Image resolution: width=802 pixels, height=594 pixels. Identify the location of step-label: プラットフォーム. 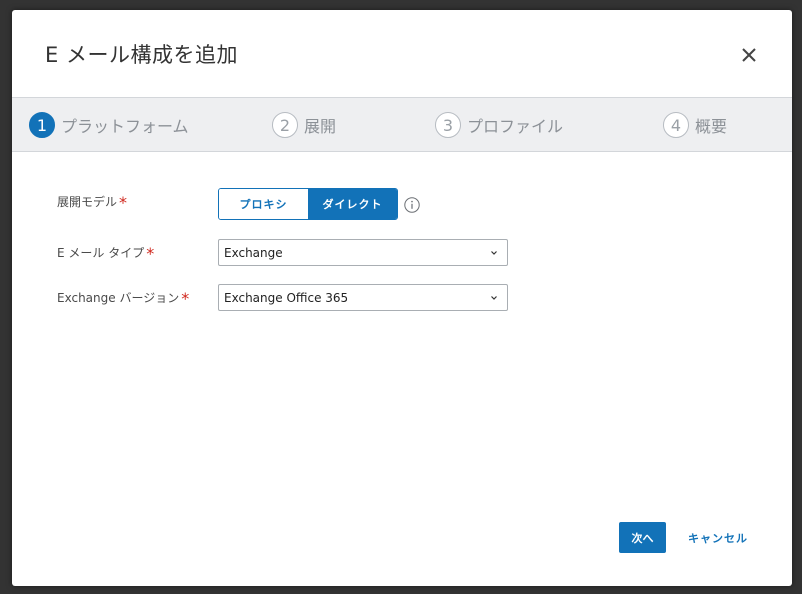
(125, 126).